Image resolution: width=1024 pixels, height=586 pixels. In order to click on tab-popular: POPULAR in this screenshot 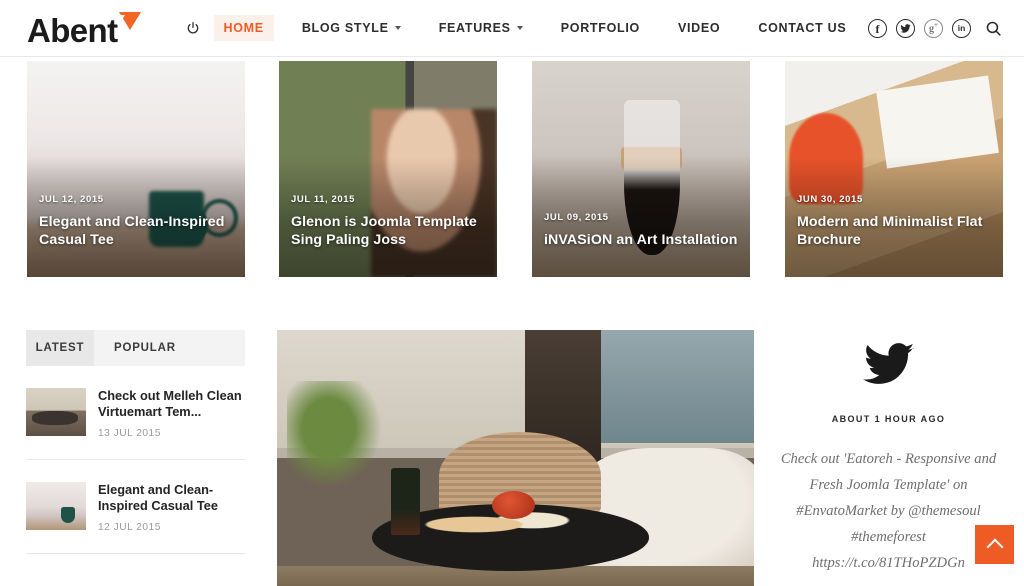, I will do `click(169, 348)`.